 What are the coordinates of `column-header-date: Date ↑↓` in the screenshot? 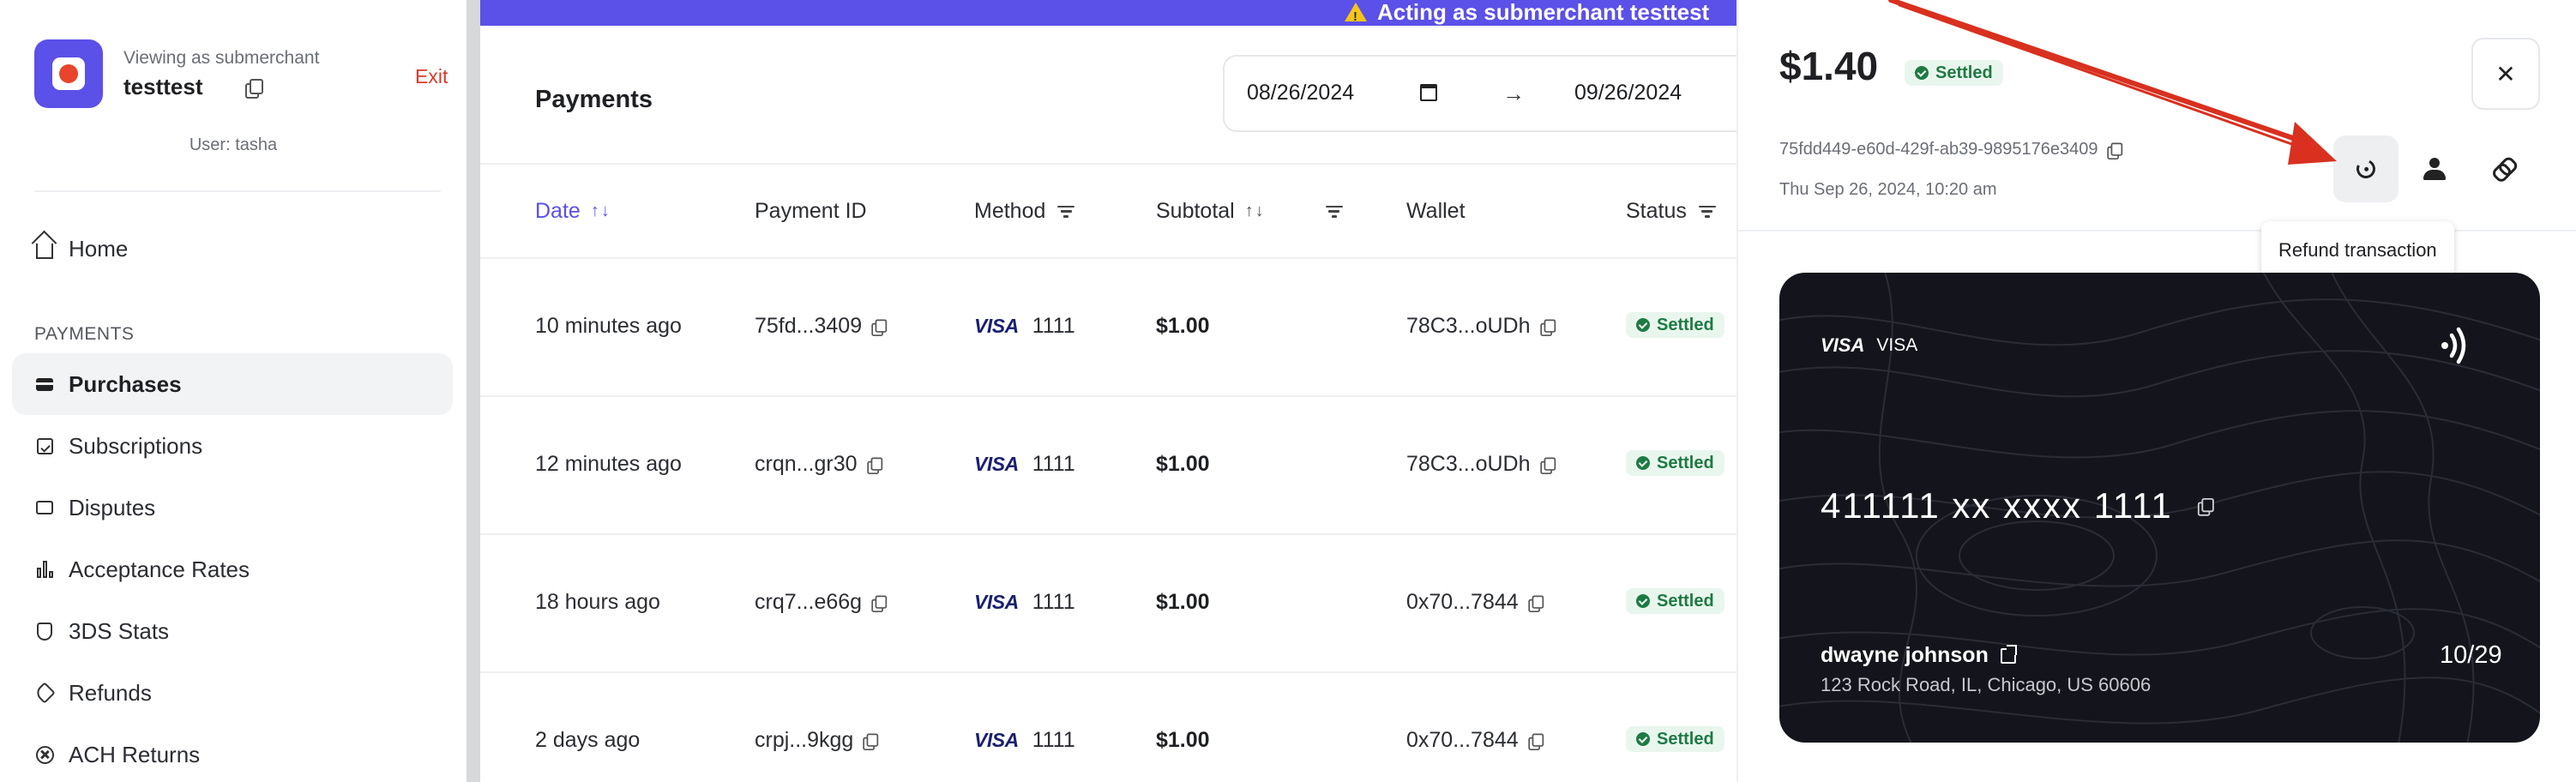 It's located at (573, 211).